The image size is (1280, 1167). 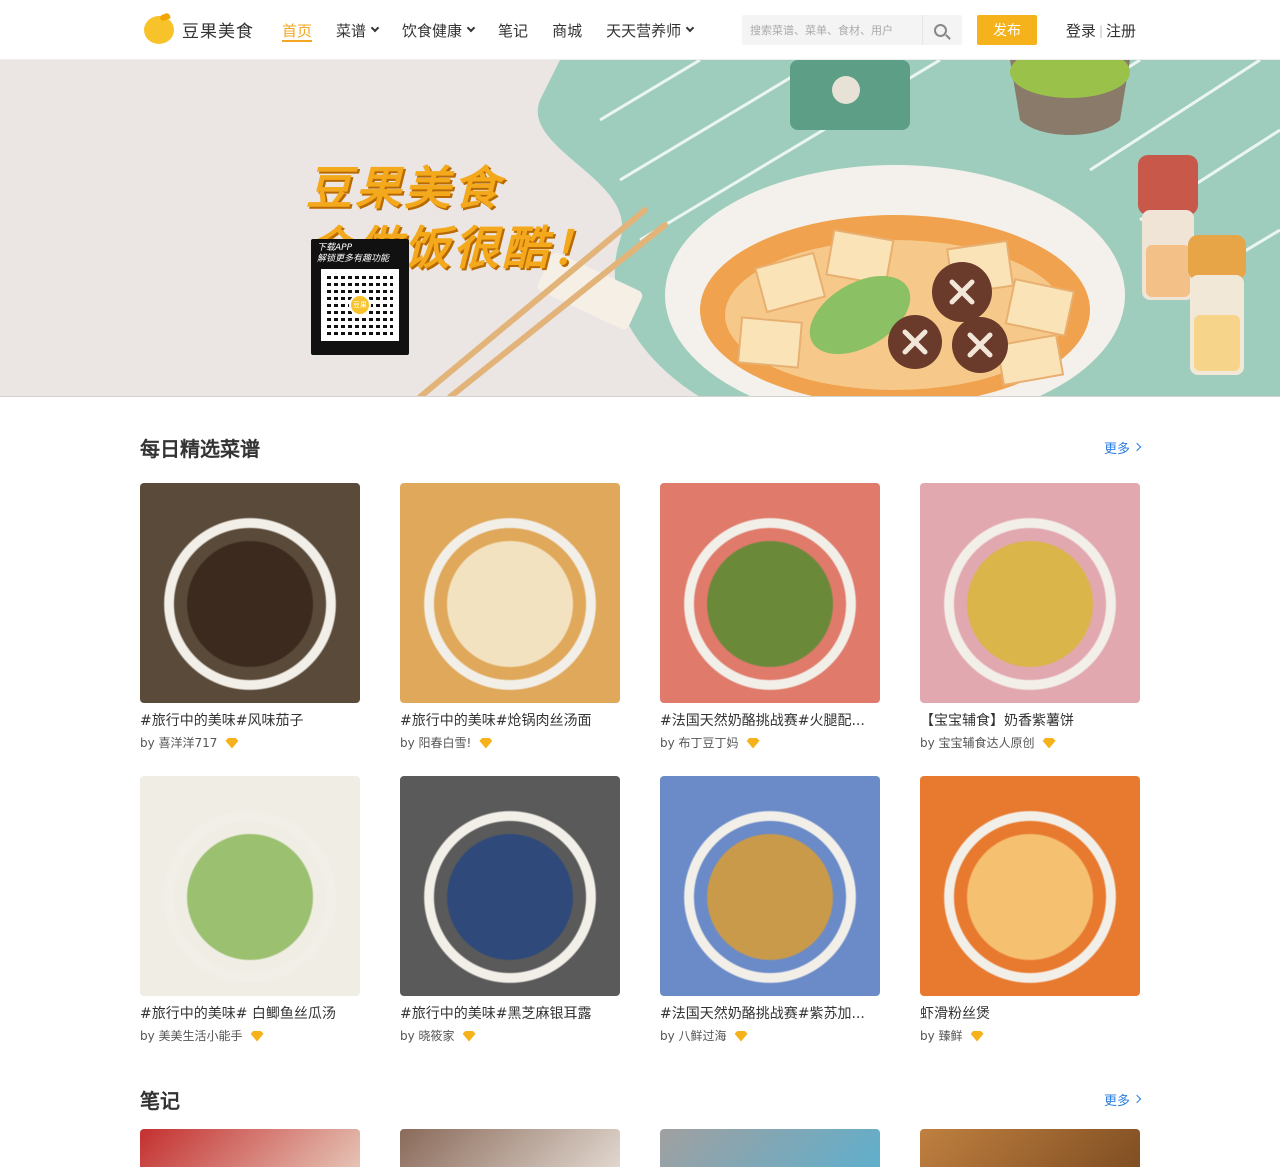 What do you see at coordinates (178, 743) in the screenshot?
I see `author-name: by 喜洋洋717` at bounding box center [178, 743].